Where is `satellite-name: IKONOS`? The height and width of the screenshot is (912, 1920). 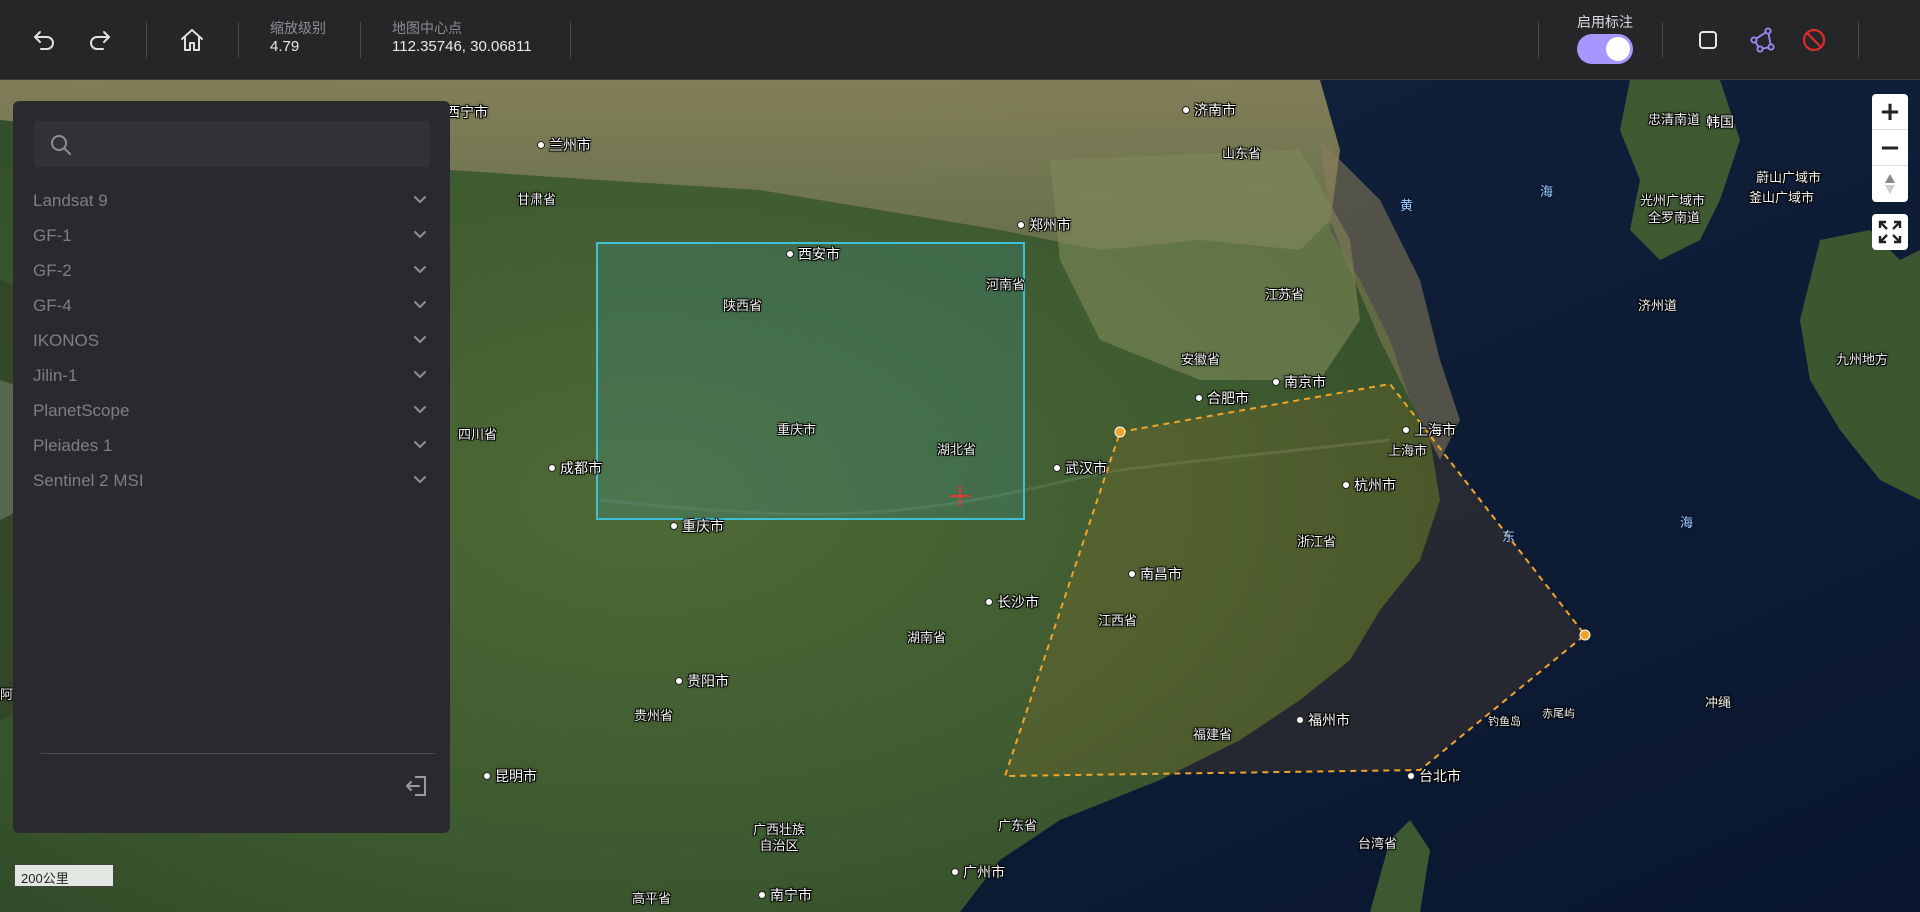 satellite-name: IKONOS is located at coordinates (66, 340).